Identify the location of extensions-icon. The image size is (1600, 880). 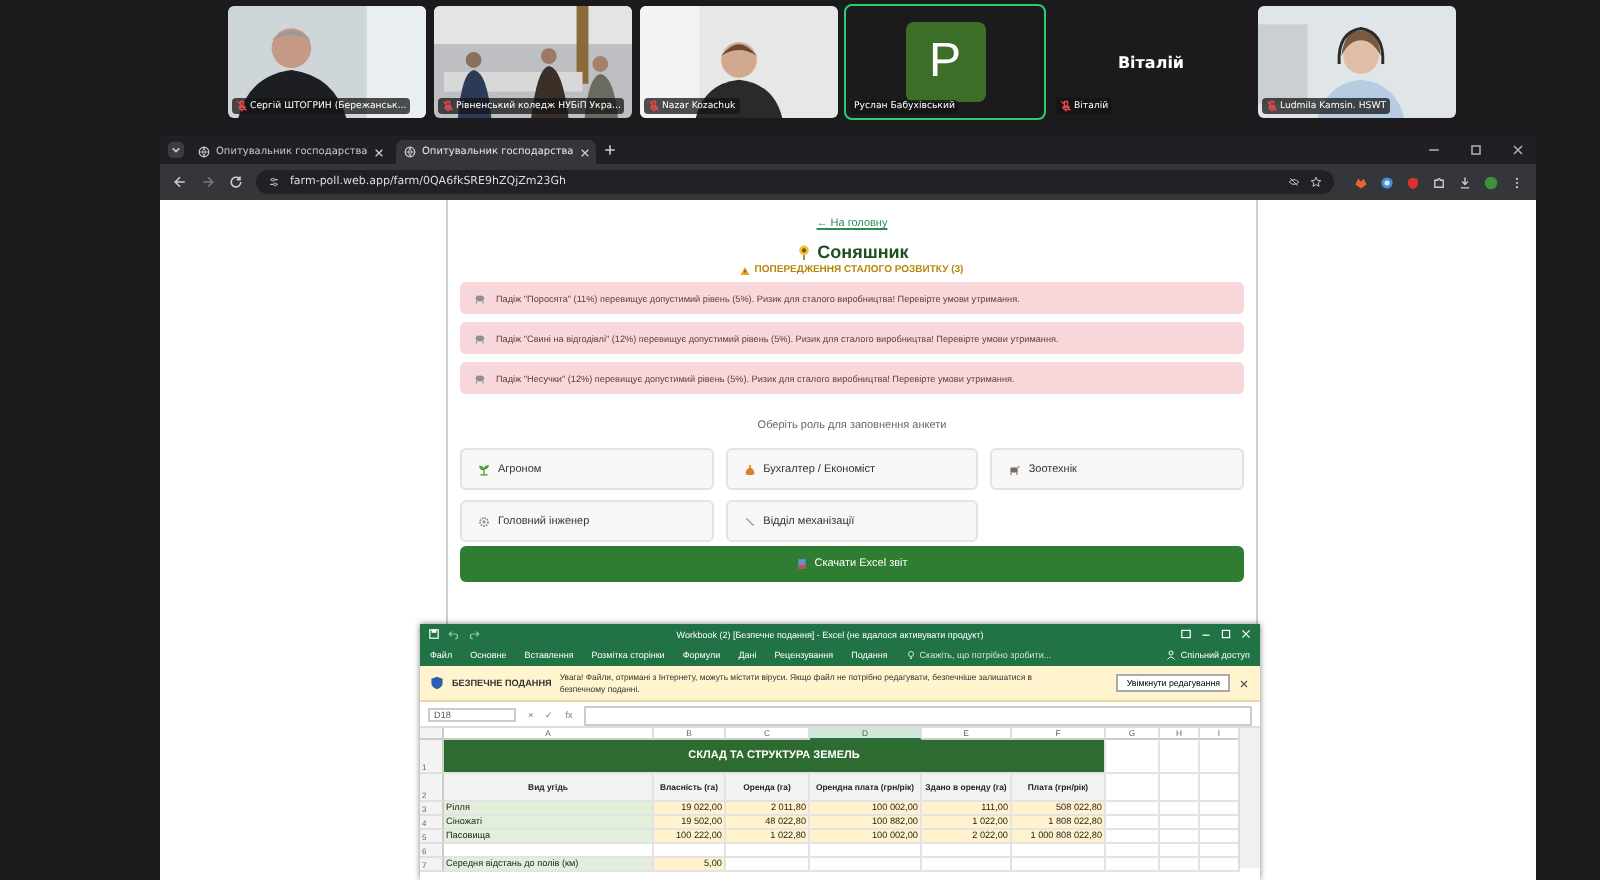
(1439, 182).